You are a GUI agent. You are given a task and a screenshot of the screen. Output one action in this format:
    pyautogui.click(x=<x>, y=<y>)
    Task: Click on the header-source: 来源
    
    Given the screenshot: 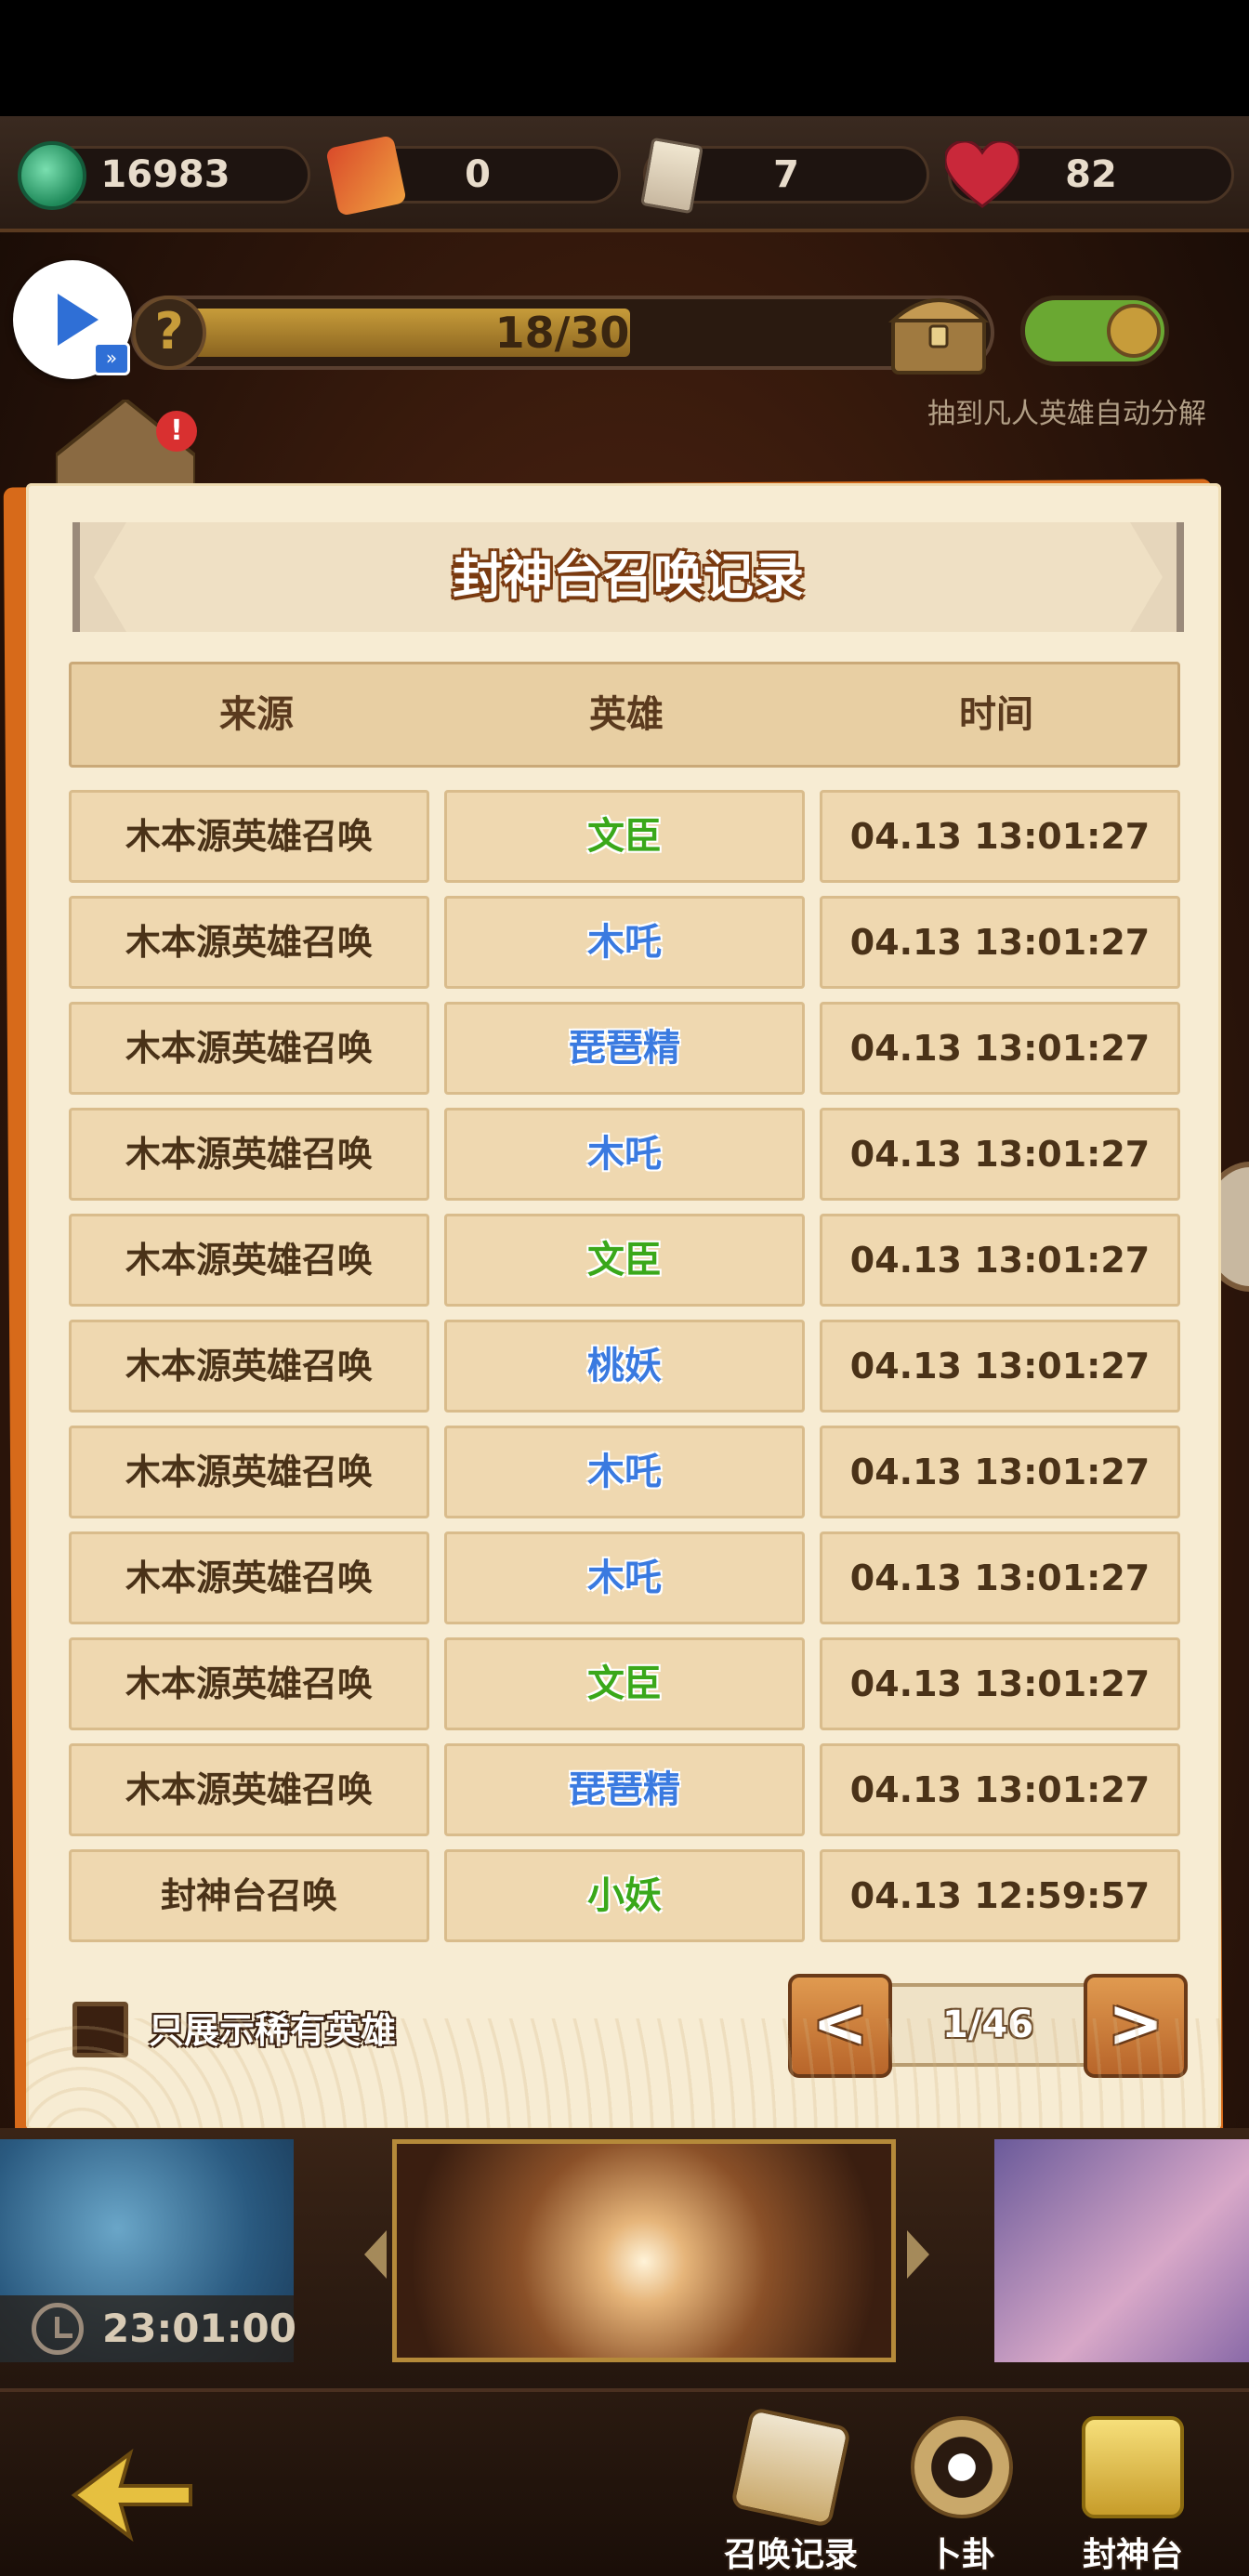 What is the action you would take?
    pyautogui.click(x=256, y=714)
    